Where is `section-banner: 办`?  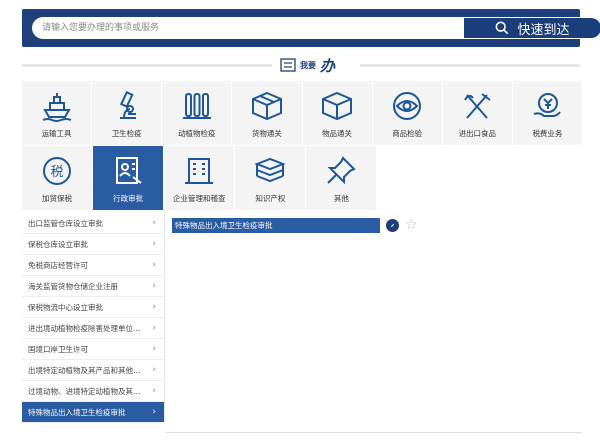
section-banner: 办 is located at coordinates (328, 65).